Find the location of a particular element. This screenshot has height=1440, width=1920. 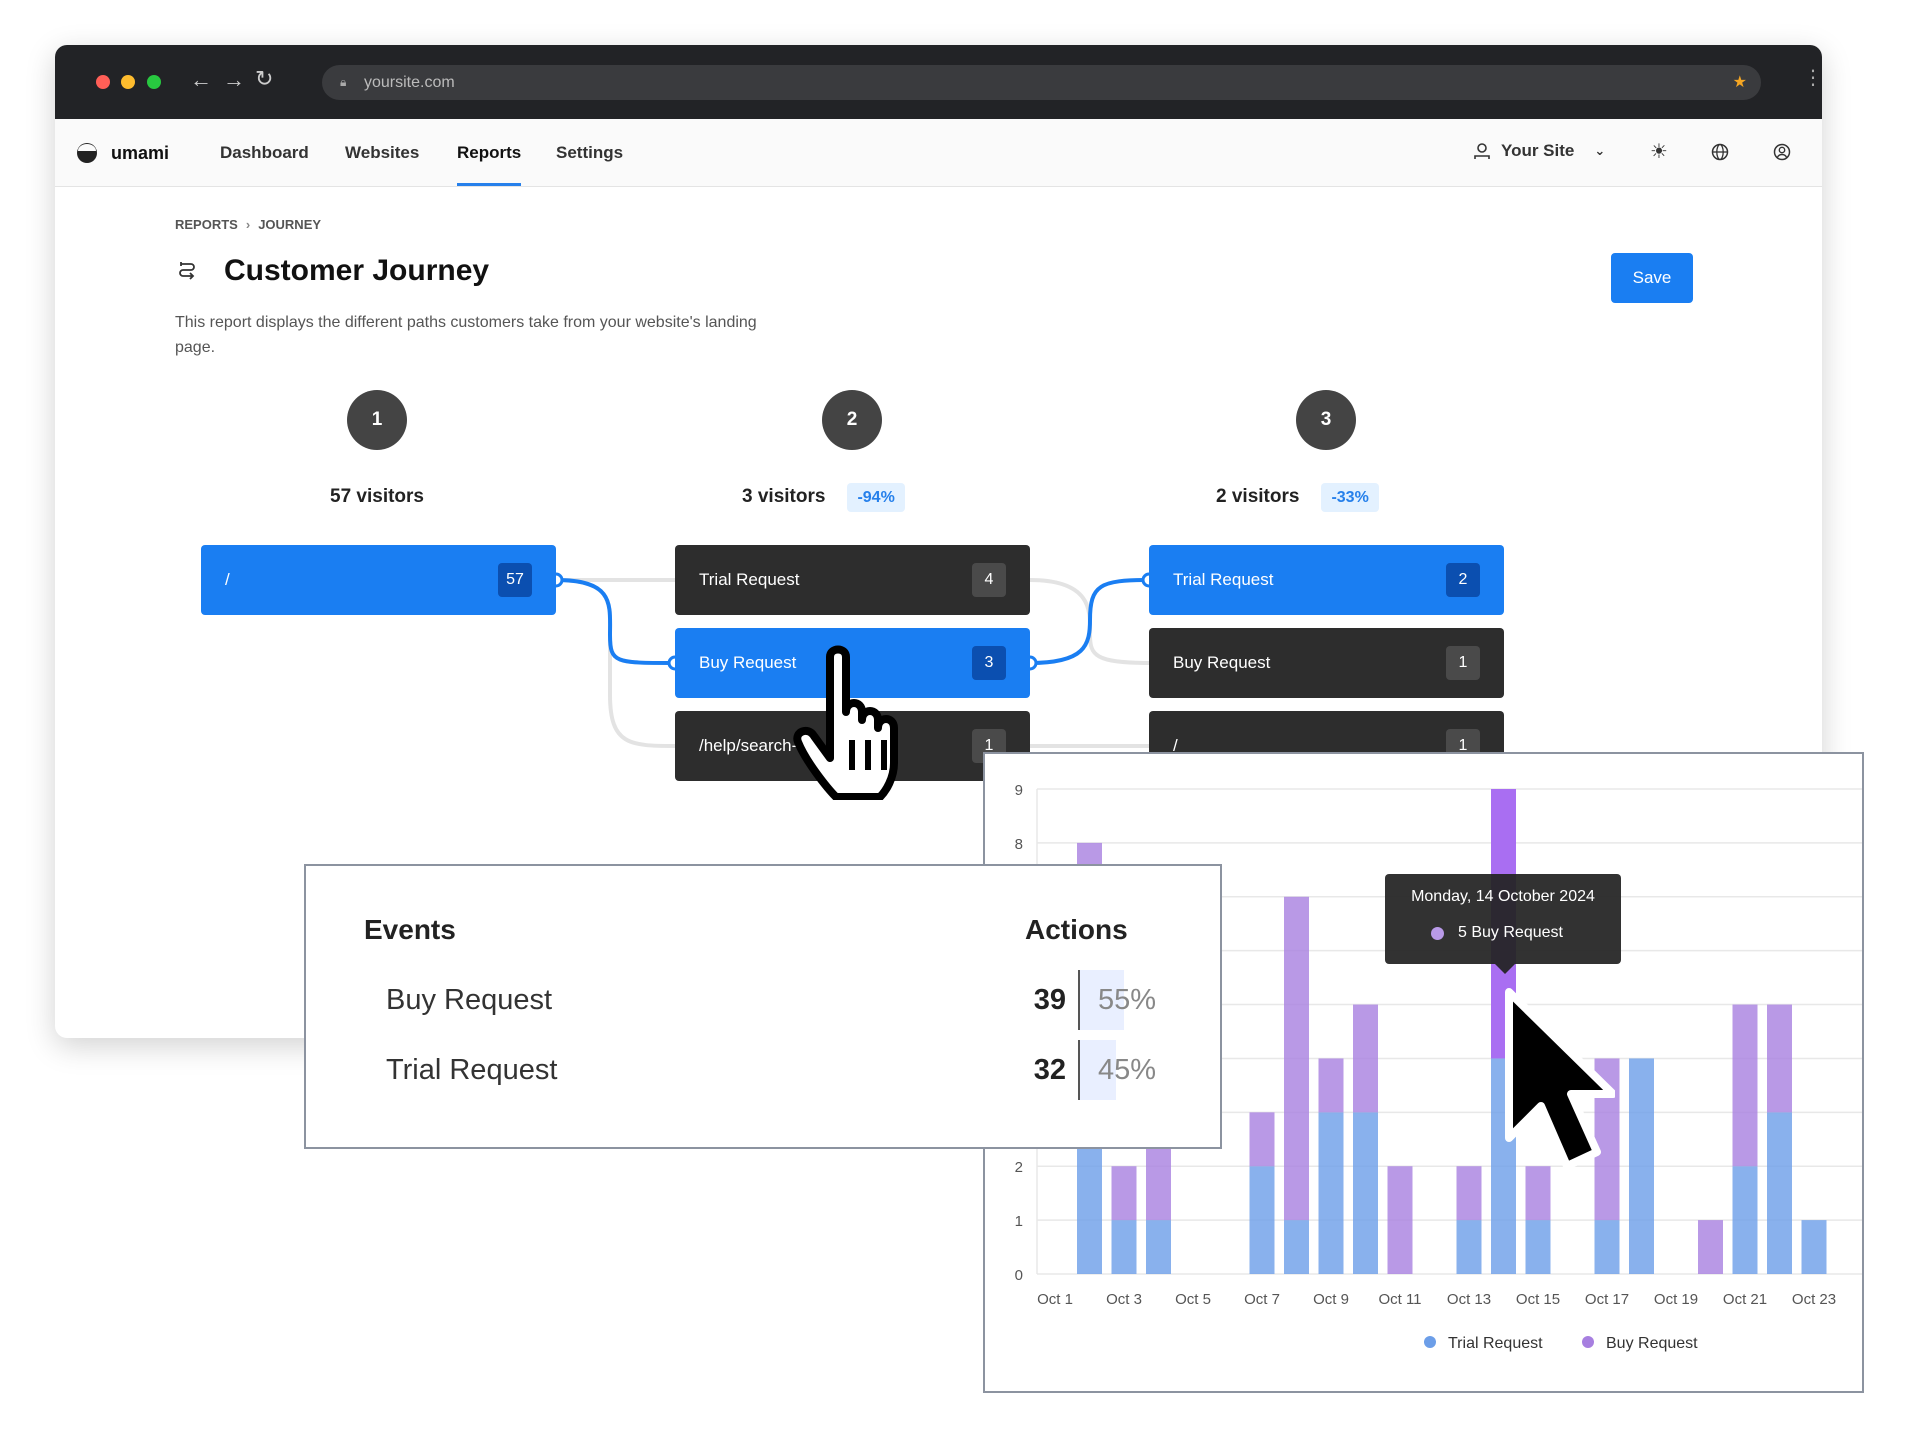

node-count: 57 is located at coordinates (515, 580).